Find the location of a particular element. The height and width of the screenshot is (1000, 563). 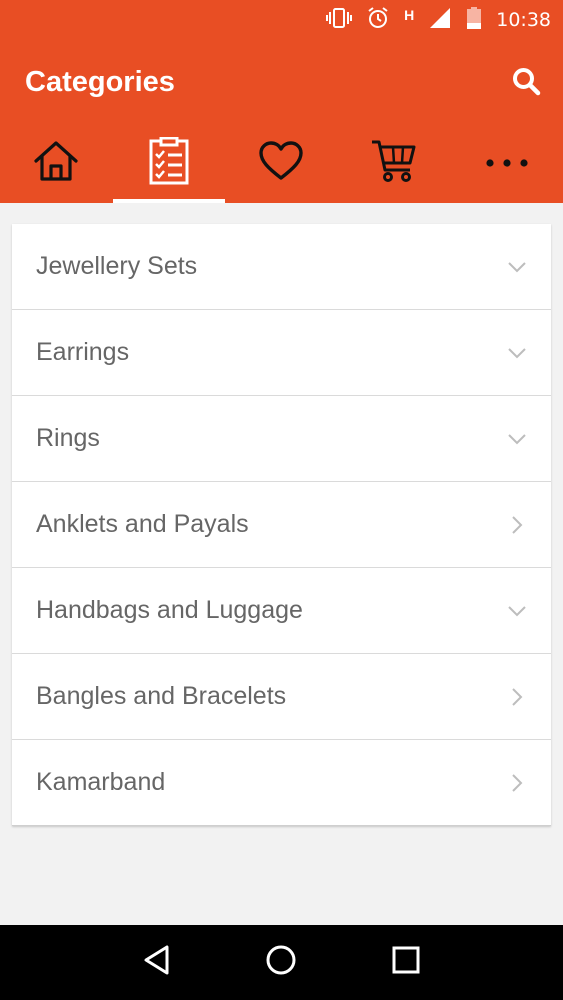

list-item: Earrings is located at coordinates (281, 353).